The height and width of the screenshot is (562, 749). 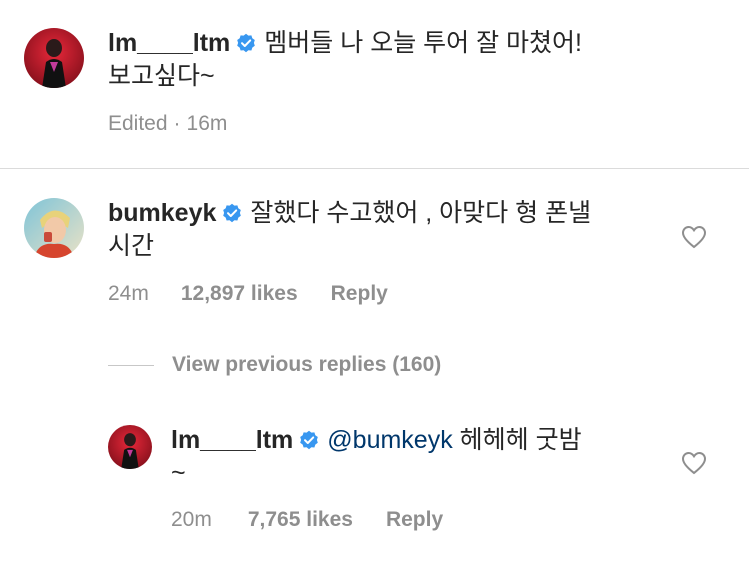 What do you see at coordinates (178, 473) in the screenshot?
I see `reply-text-line2: ~` at bounding box center [178, 473].